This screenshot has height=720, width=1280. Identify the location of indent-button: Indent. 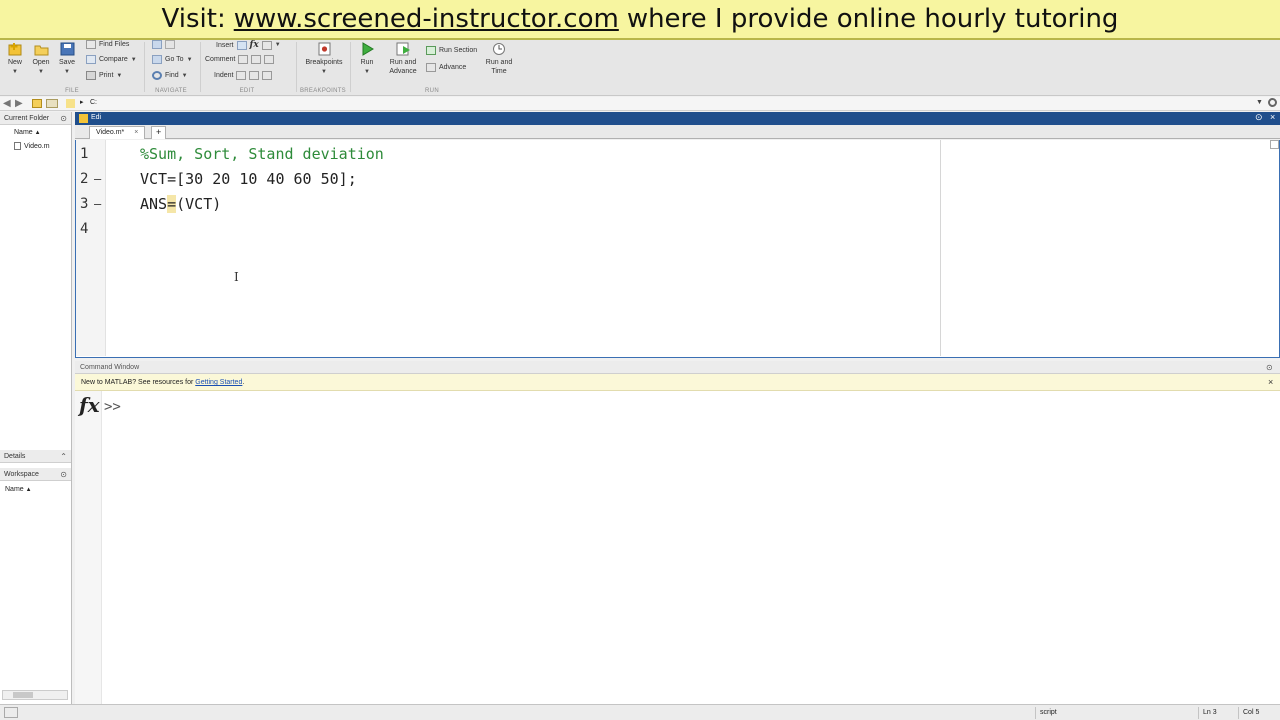
(243, 75).